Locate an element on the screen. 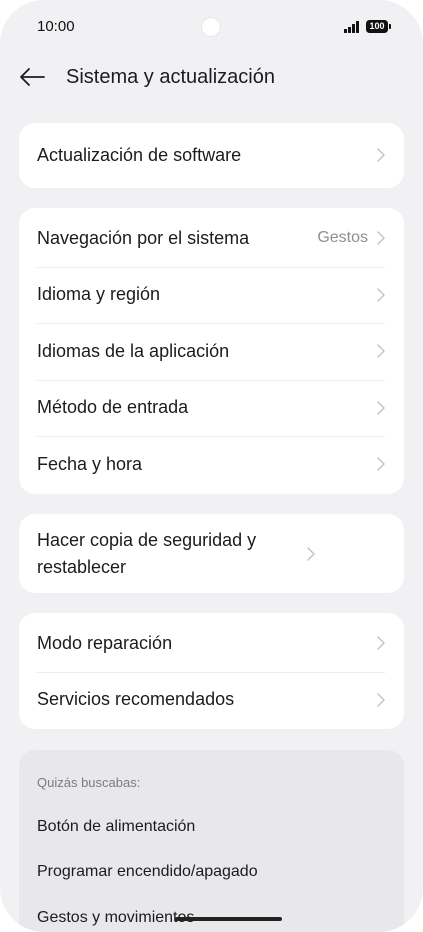 This screenshot has width=423, height=932. signal-icon is located at coordinates (352, 27).